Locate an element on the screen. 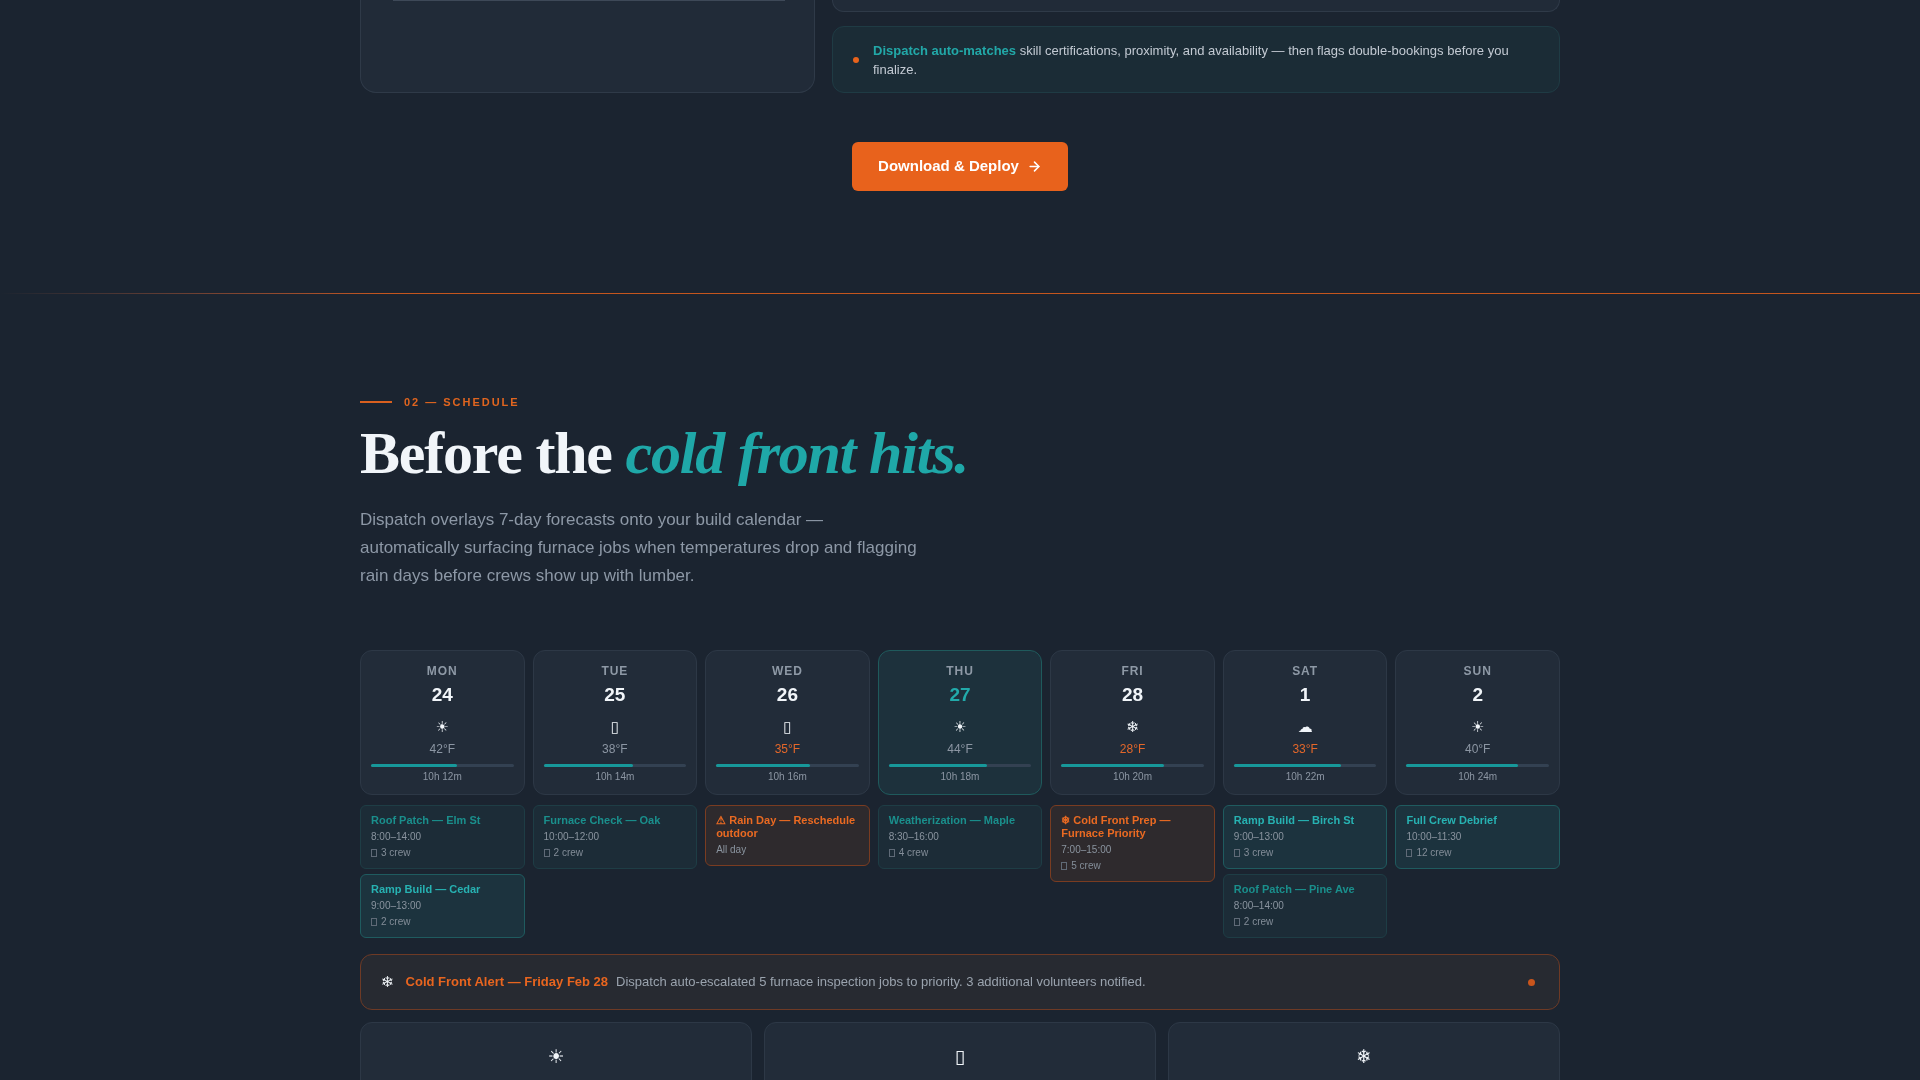 The image size is (1920, 1080). job-card: Ramp Build — Cedar 9:00–13:00 2 crew is located at coordinates (442, 906).